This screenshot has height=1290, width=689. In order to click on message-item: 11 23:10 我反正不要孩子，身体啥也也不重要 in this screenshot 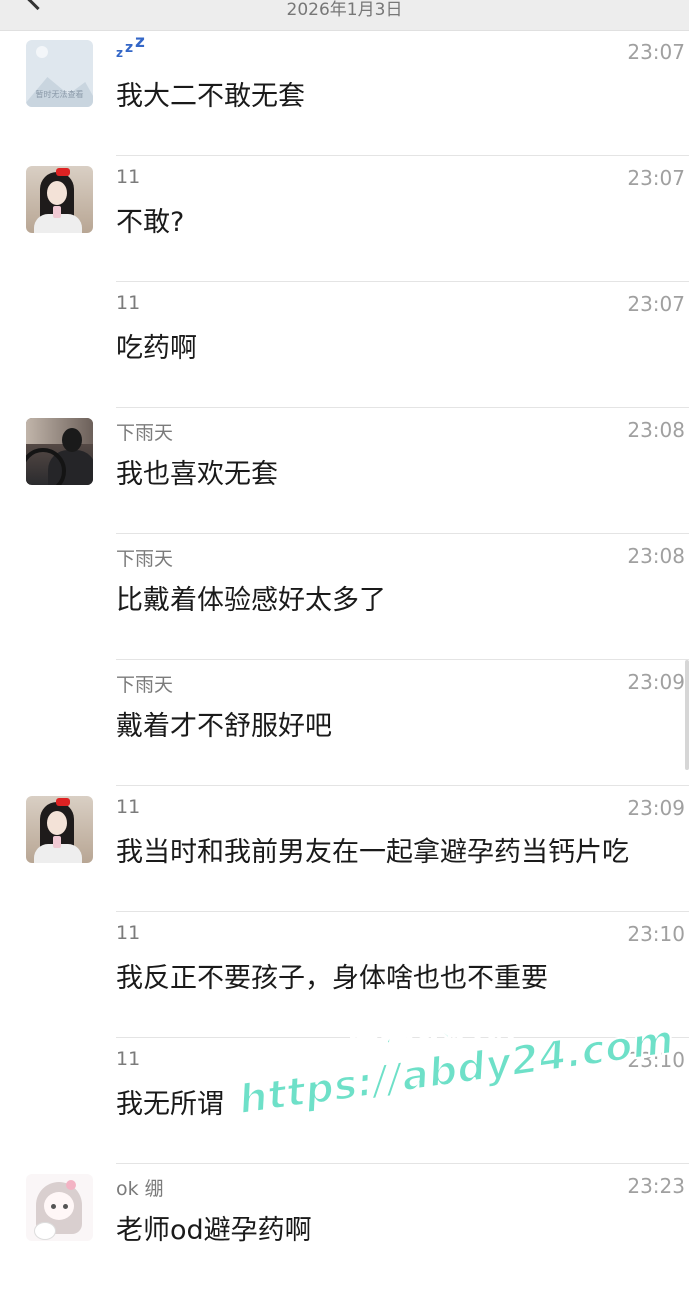, I will do `click(344, 975)`.